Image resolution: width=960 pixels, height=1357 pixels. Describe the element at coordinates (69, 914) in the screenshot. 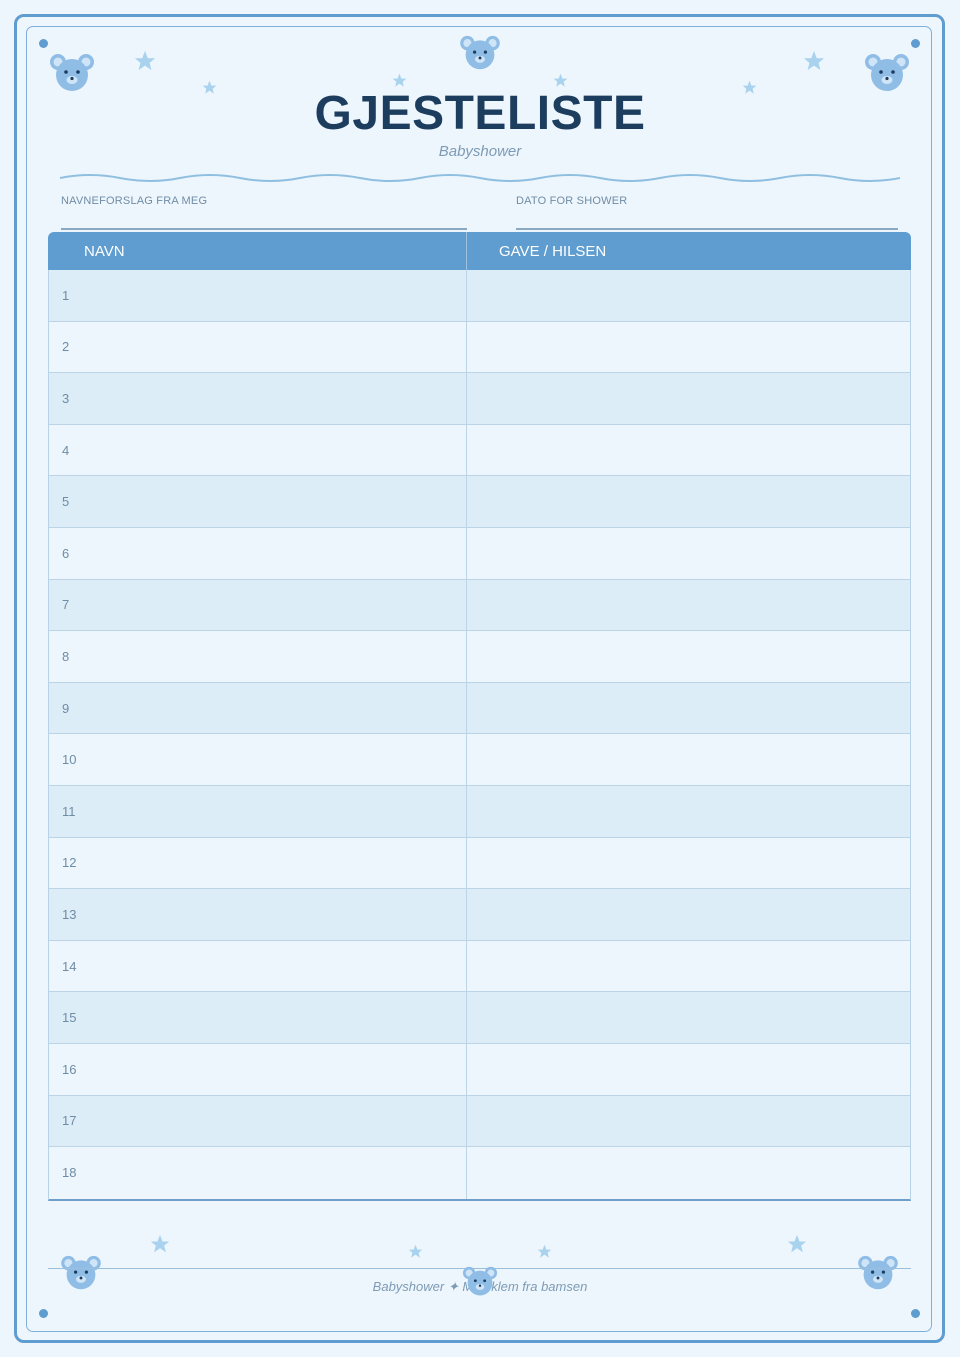

I see `row-number: 13` at that location.